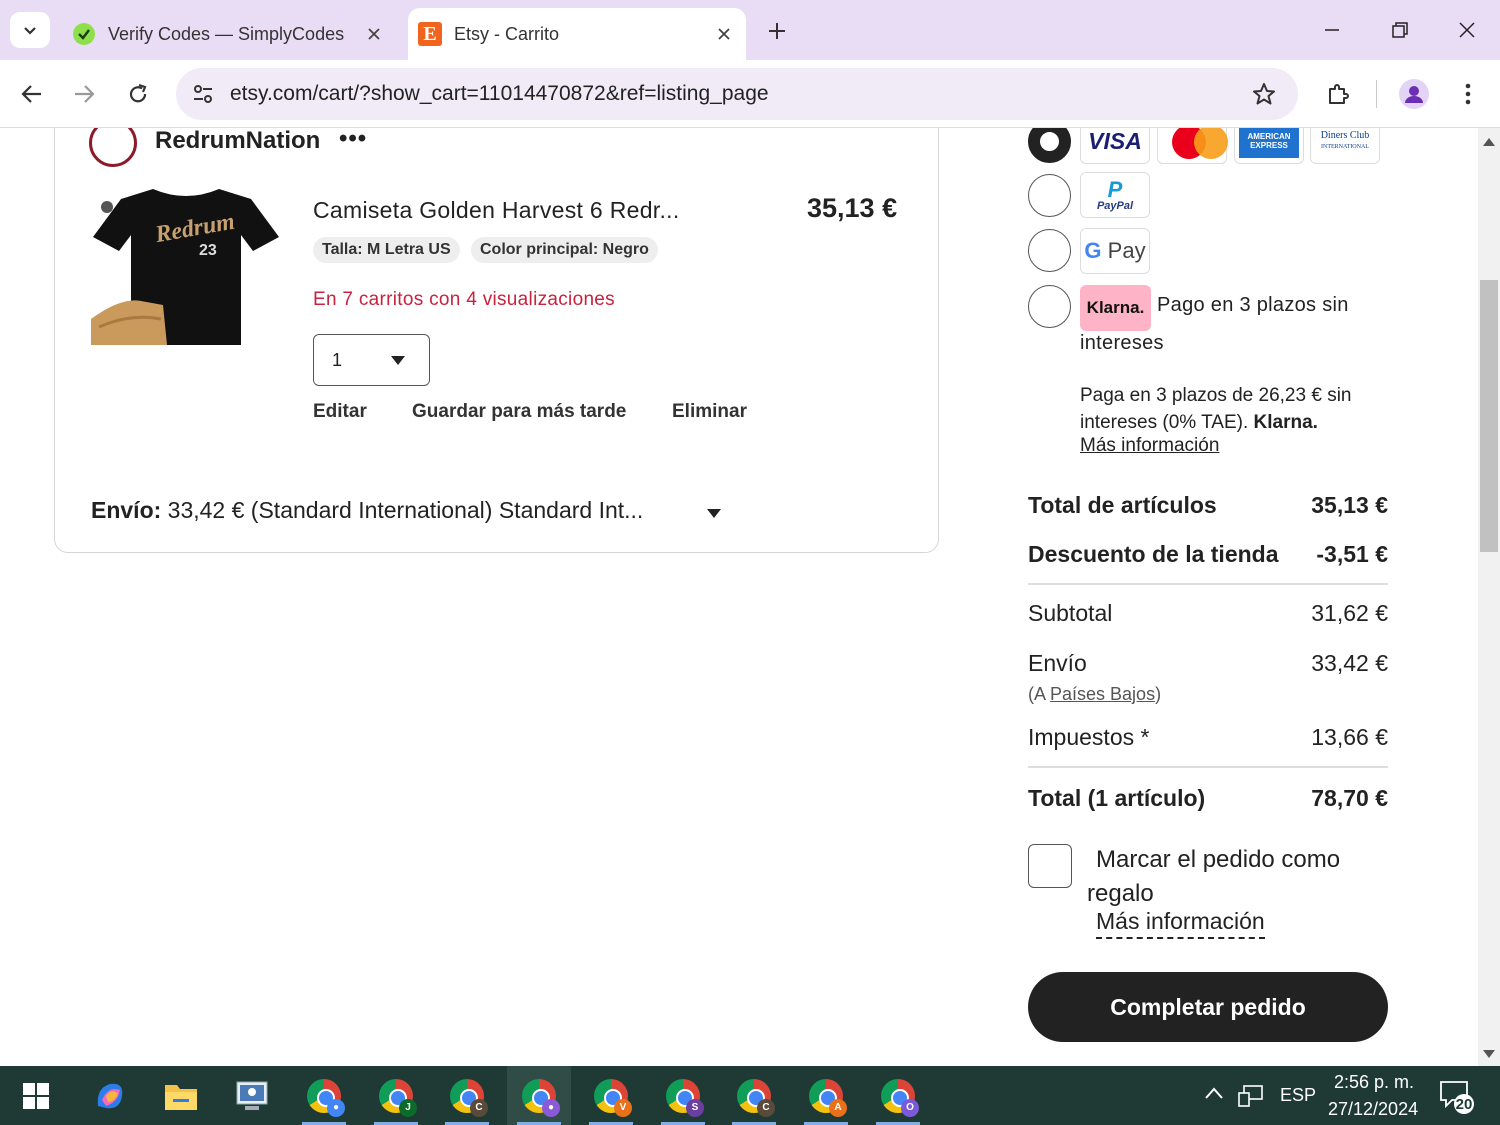 This screenshot has width=1500, height=1125. I want to click on chrome-window-active: ●, so click(539, 1095).